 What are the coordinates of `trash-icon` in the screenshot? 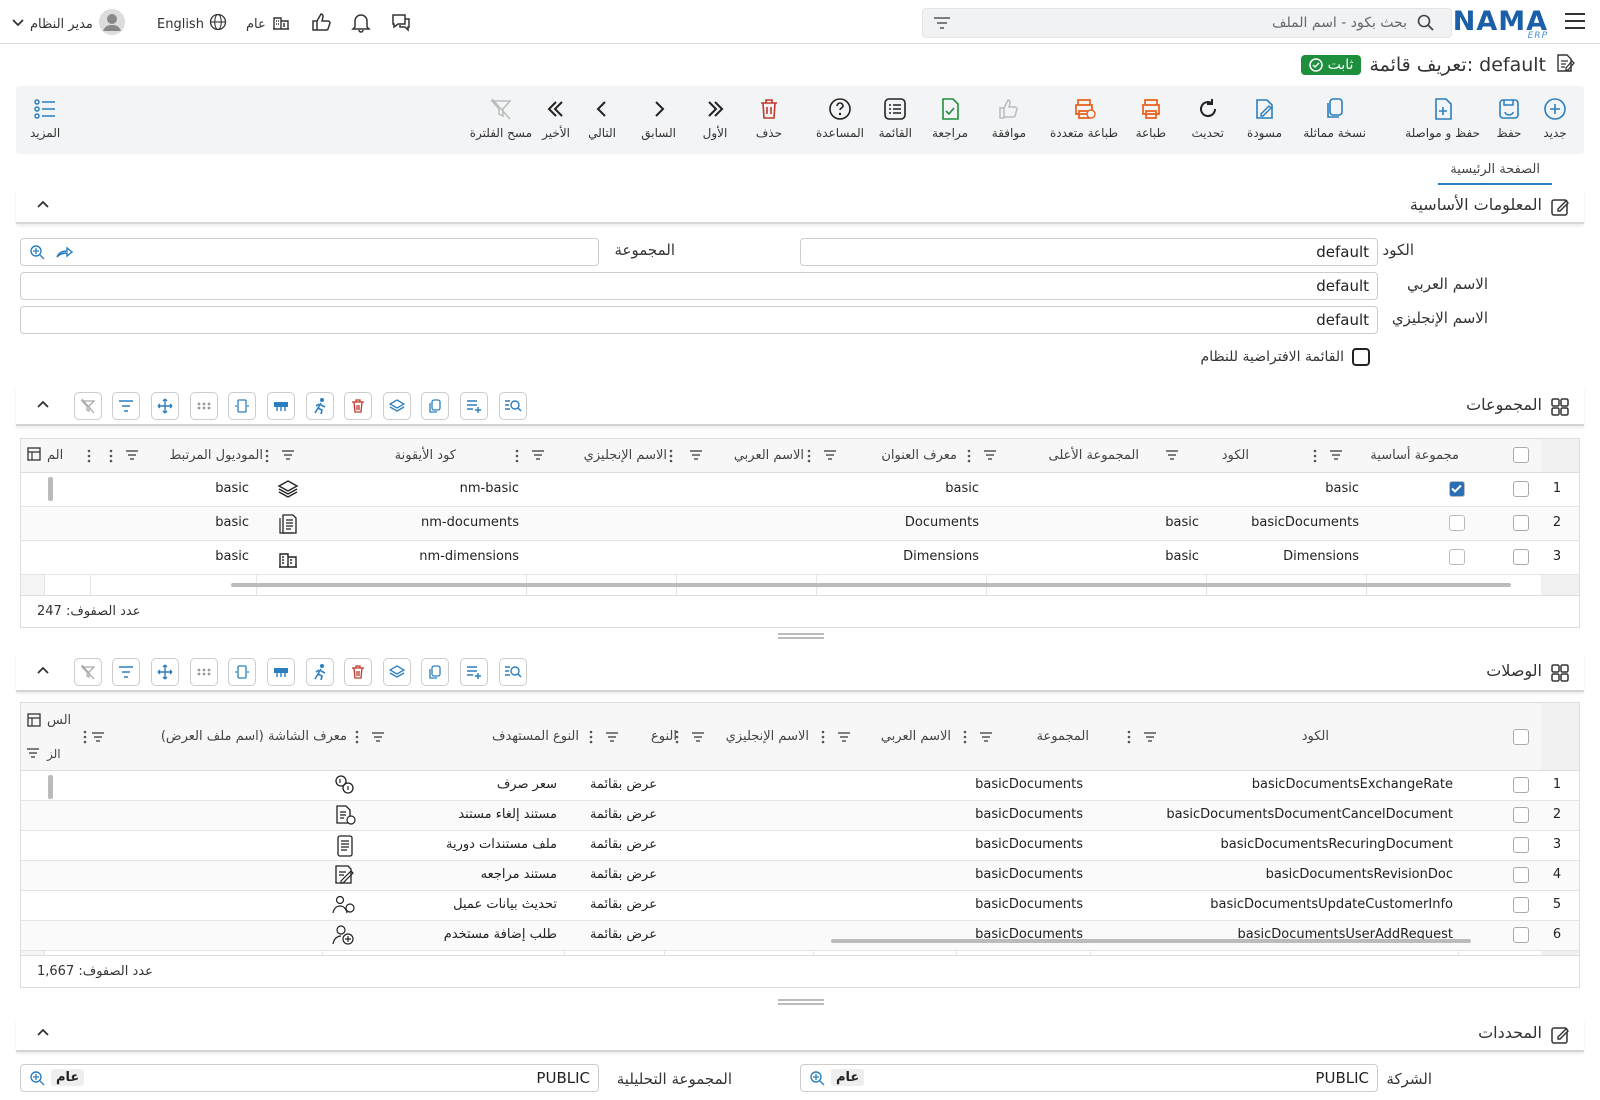 It's located at (358, 406).